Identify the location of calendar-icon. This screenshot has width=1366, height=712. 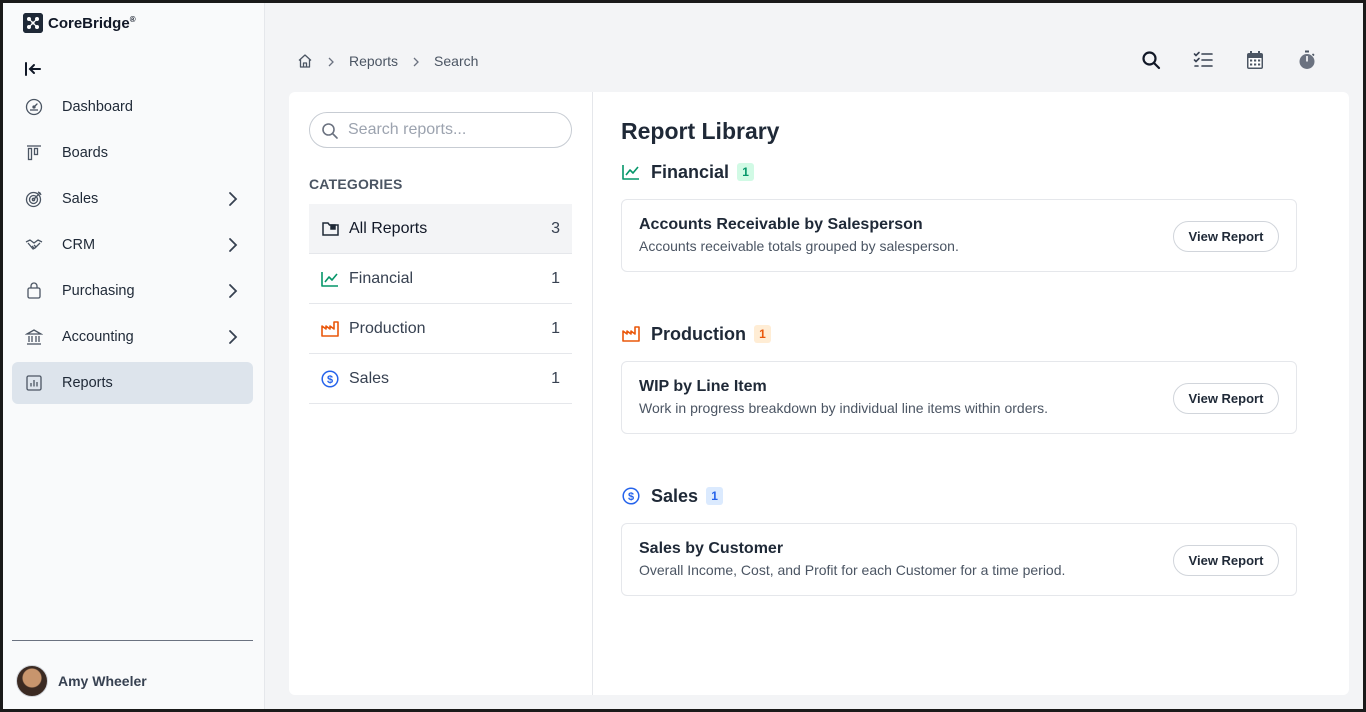
(1255, 60).